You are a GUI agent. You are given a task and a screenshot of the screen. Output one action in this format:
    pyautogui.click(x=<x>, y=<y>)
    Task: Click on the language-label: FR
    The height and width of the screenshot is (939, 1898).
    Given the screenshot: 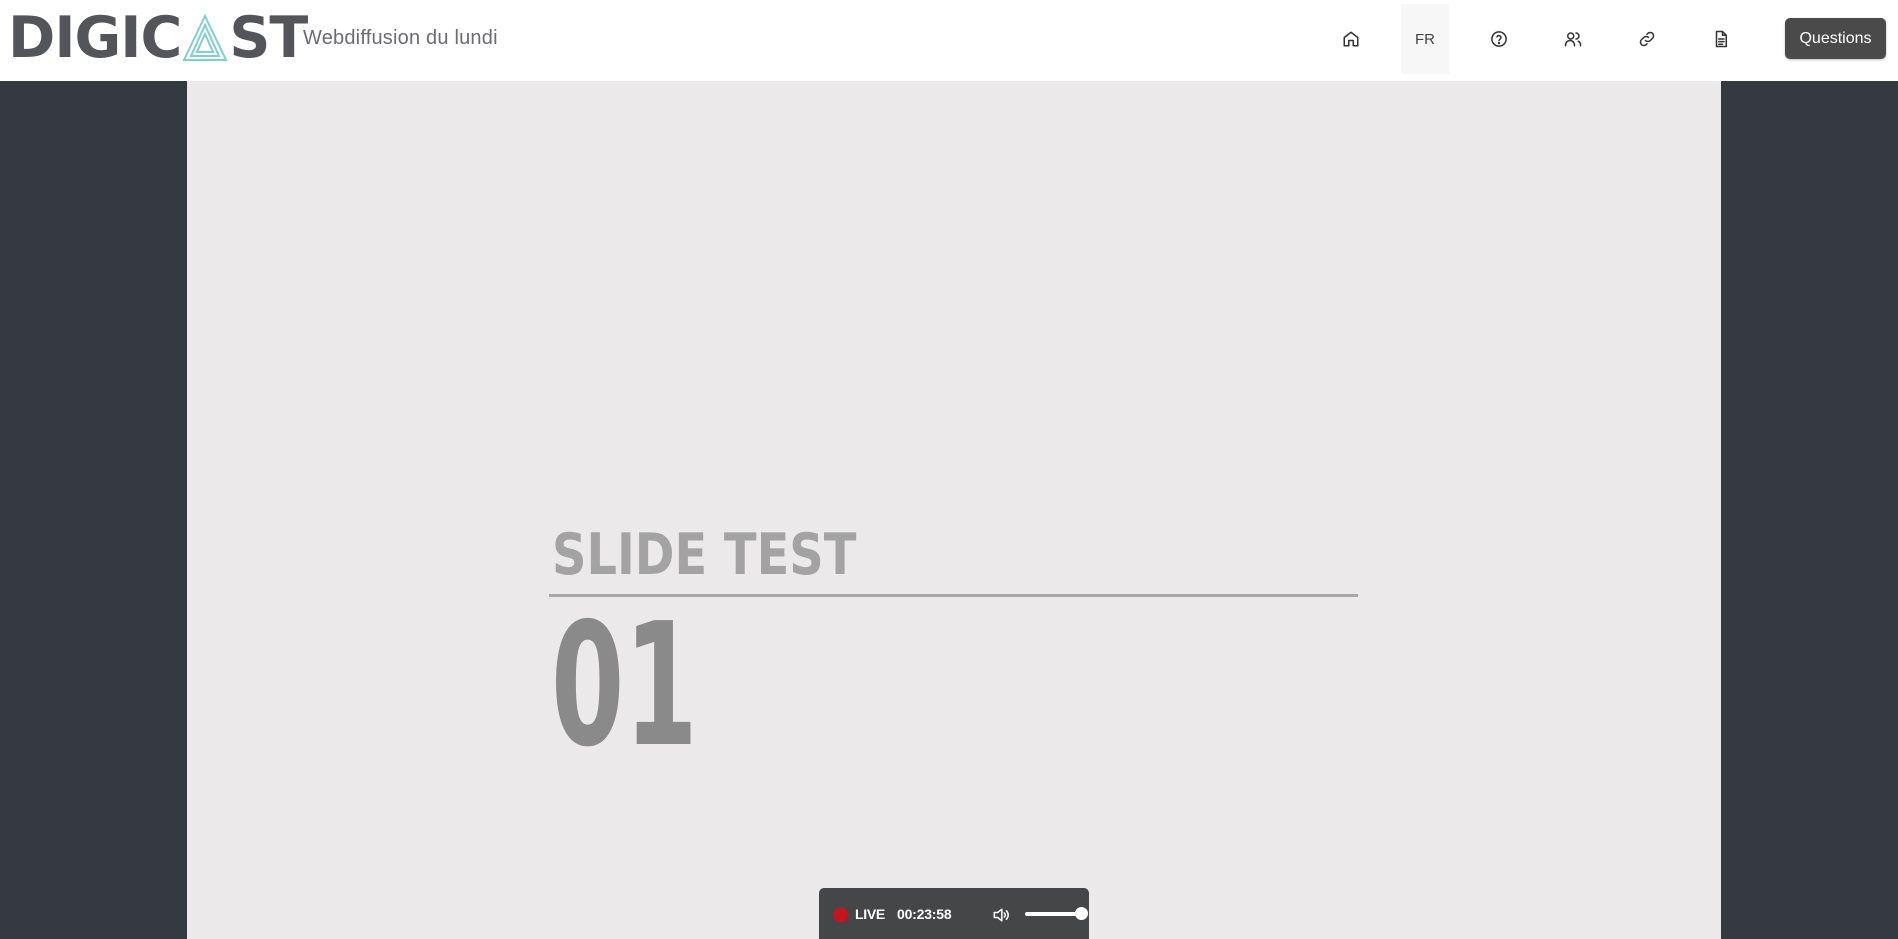 What is the action you would take?
    pyautogui.click(x=1425, y=39)
    